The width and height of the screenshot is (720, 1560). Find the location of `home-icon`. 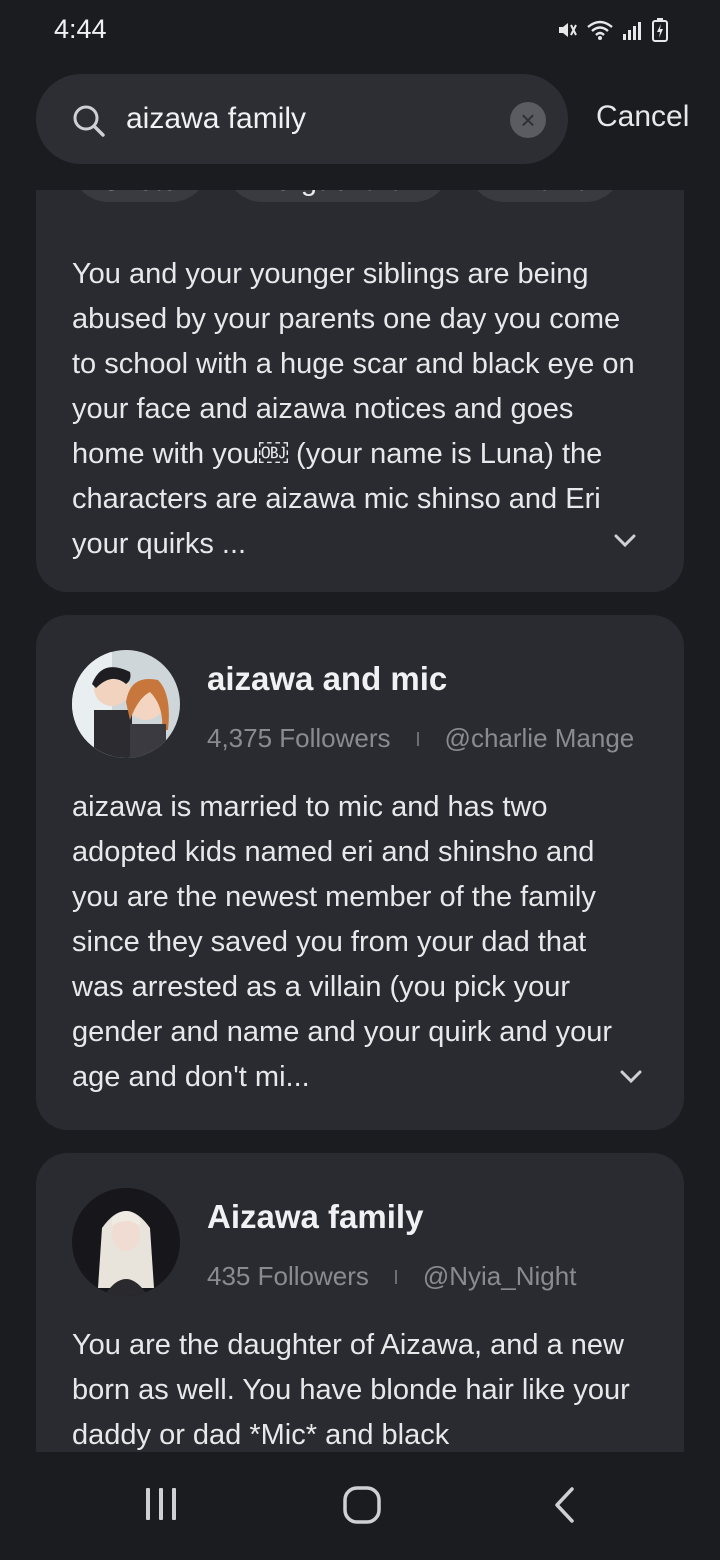

home-icon is located at coordinates (362, 1505).